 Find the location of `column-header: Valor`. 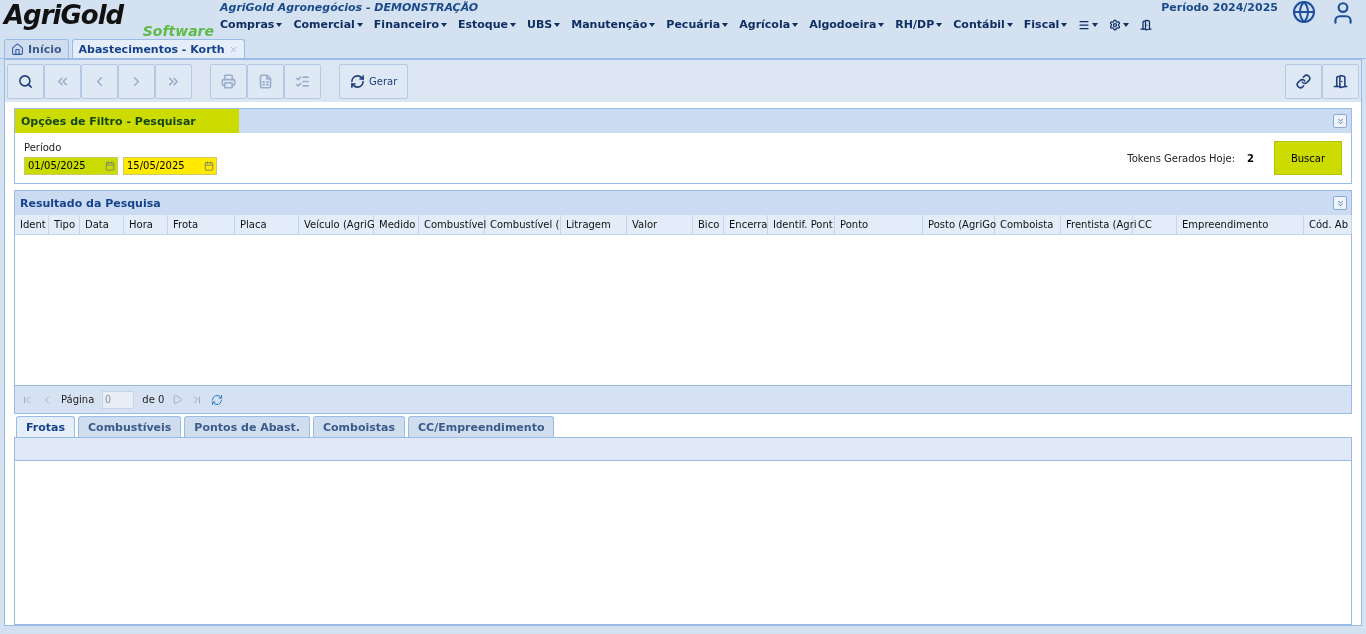

column-header: Valor is located at coordinates (660, 224).